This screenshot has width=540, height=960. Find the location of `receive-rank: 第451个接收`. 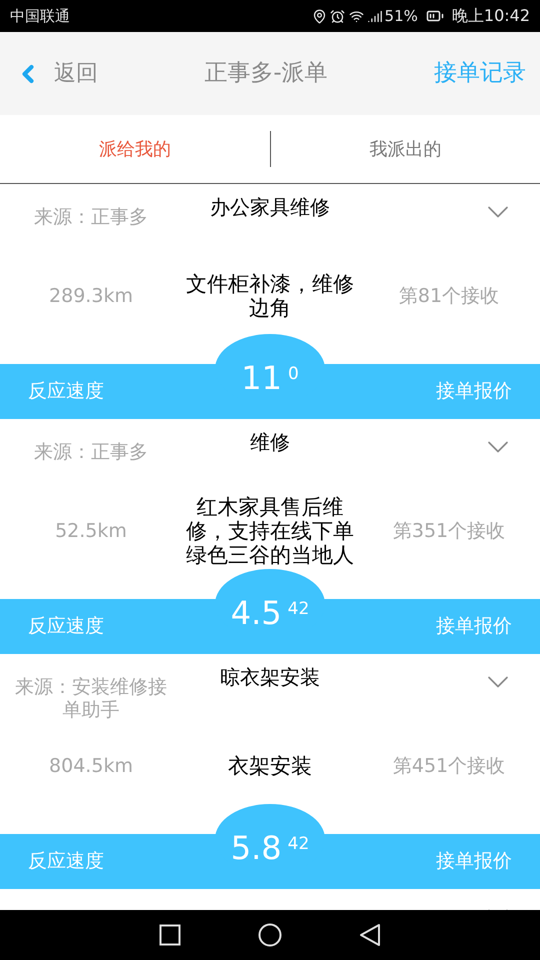

receive-rank: 第451个接收 is located at coordinates (449, 766).